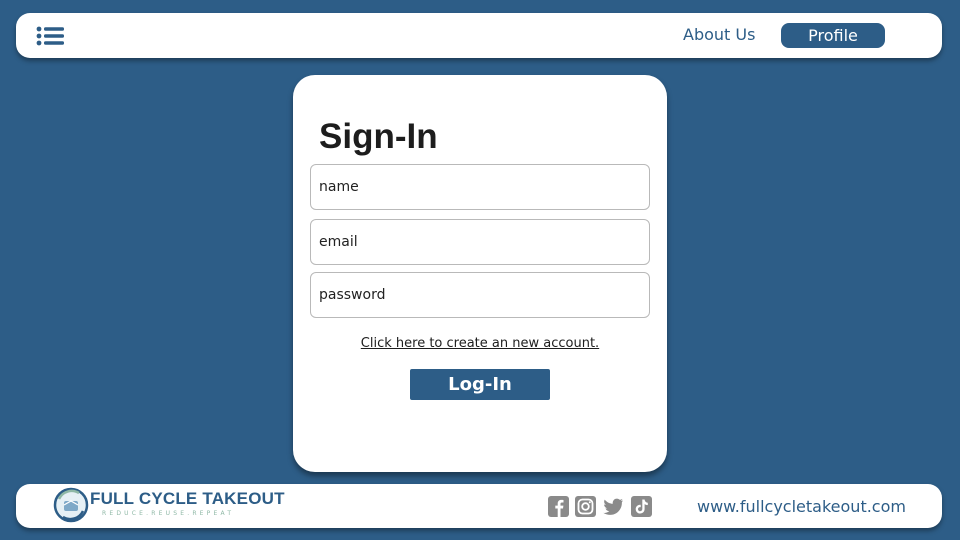 The width and height of the screenshot is (960, 540). I want to click on website-link: www.fullcycletakeout.com, so click(801, 506).